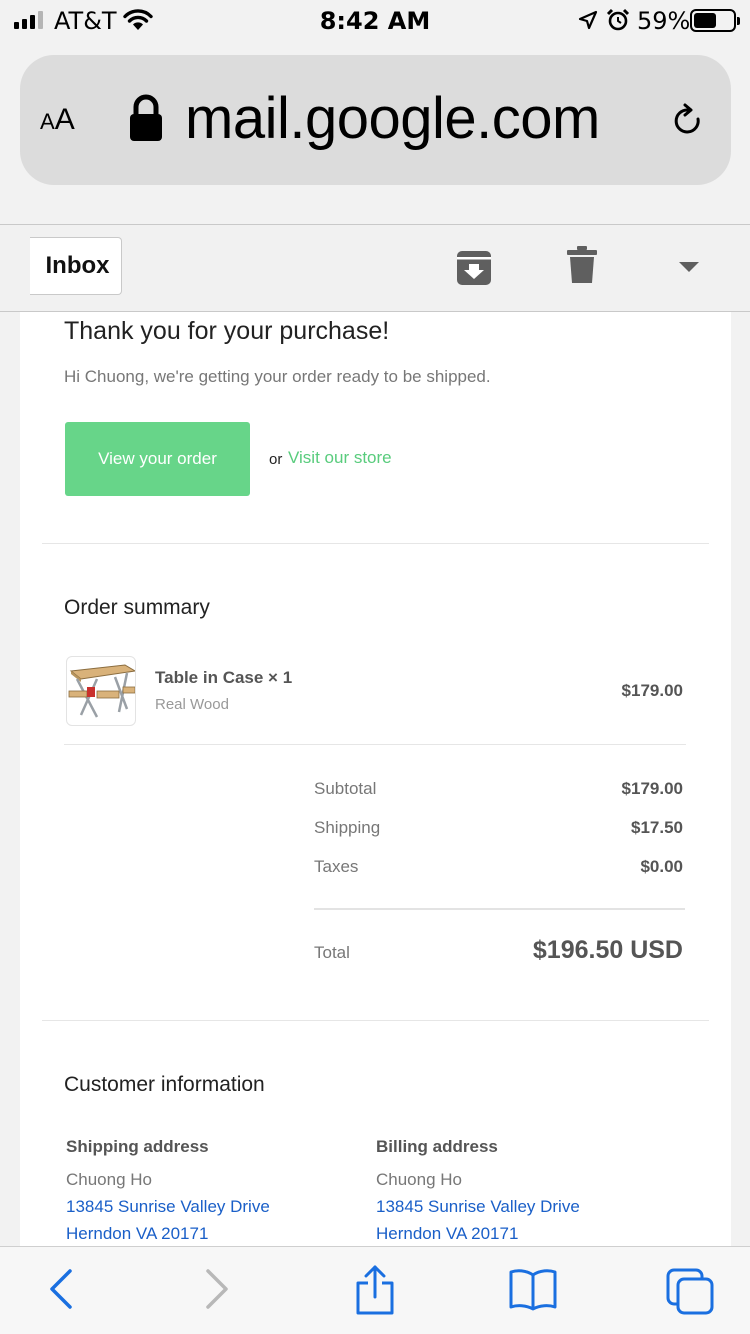  What do you see at coordinates (347, 827) in the screenshot?
I see `shipping-label: Shipping` at bounding box center [347, 827].